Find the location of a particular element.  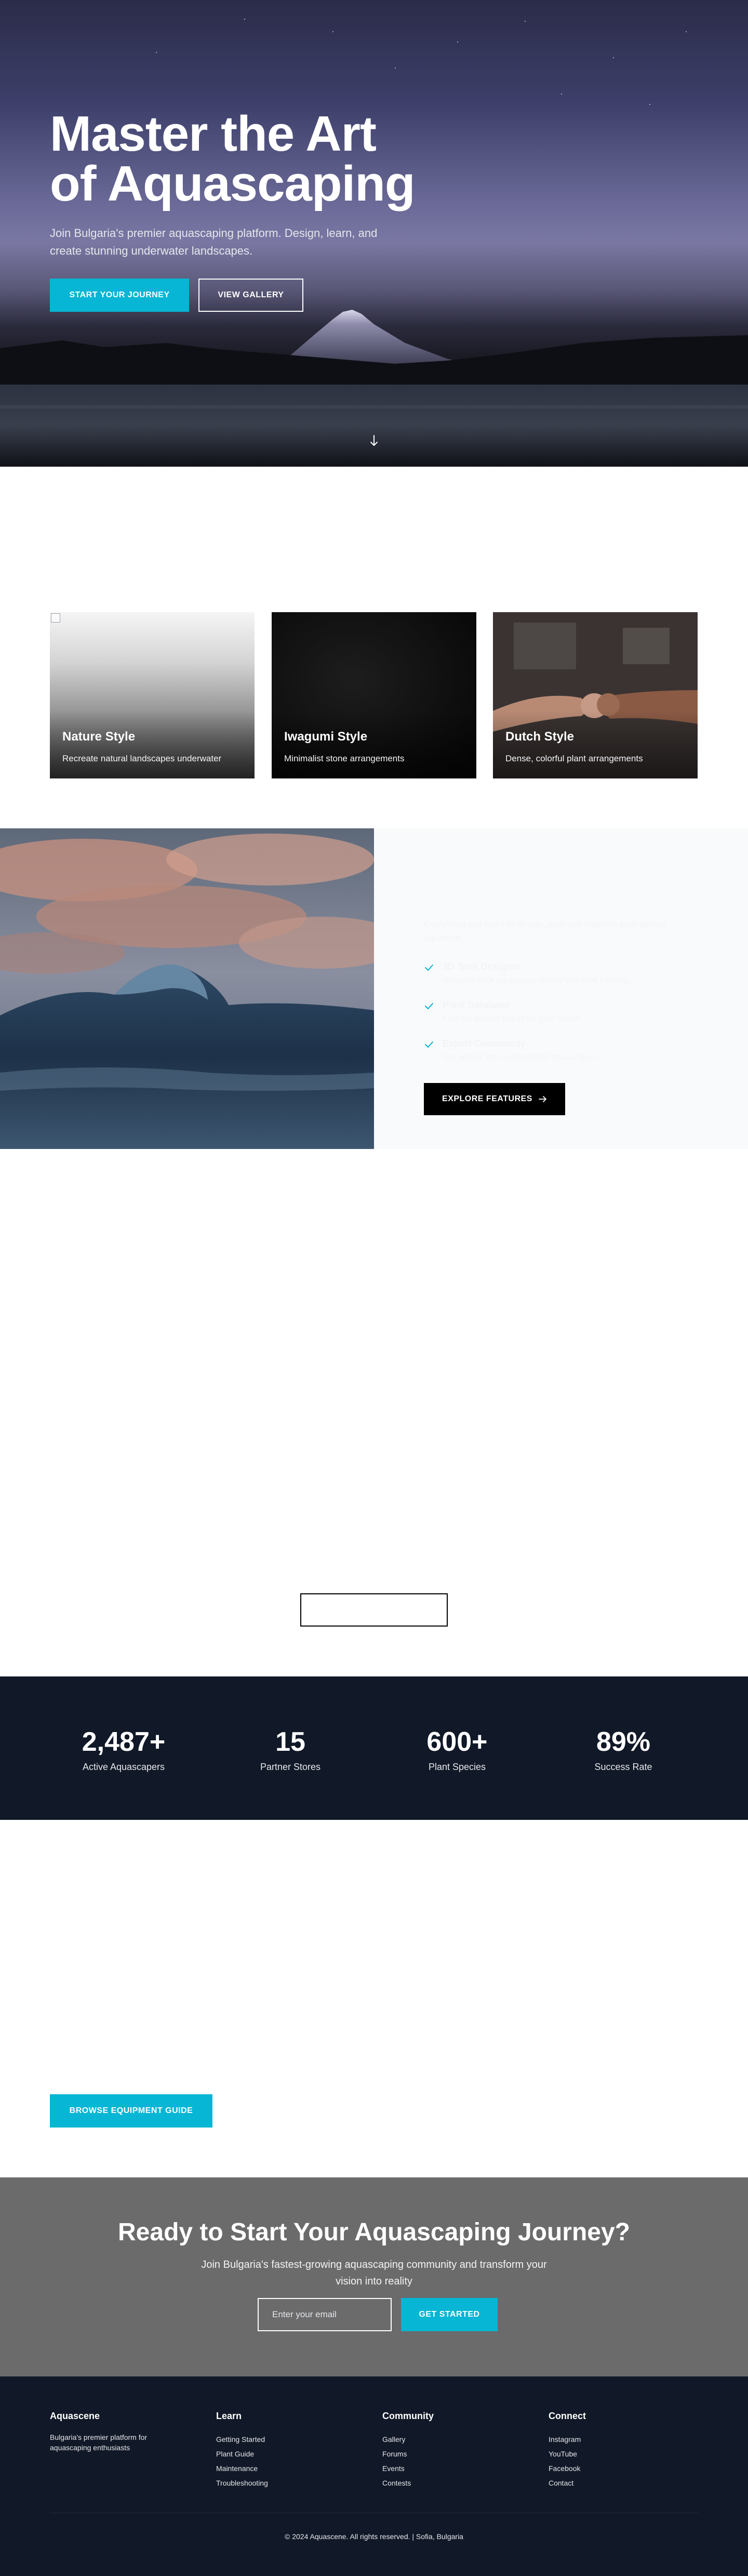

hero-title: Master the Art of Aquascaping is located at coordinates (232, 159).